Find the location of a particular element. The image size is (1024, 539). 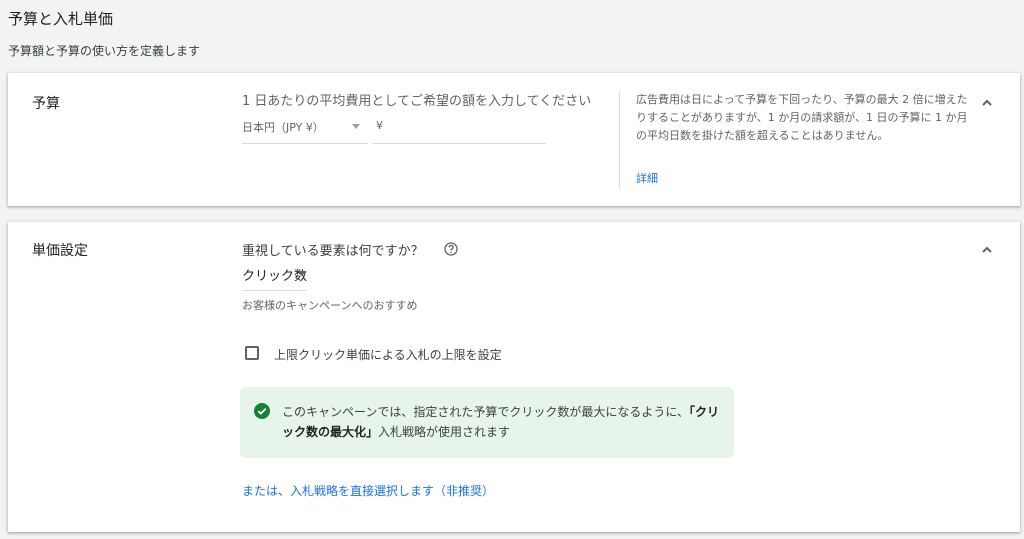

bidding-question: 重視している要素は何ですか？ is located at coordinates (333, 251).